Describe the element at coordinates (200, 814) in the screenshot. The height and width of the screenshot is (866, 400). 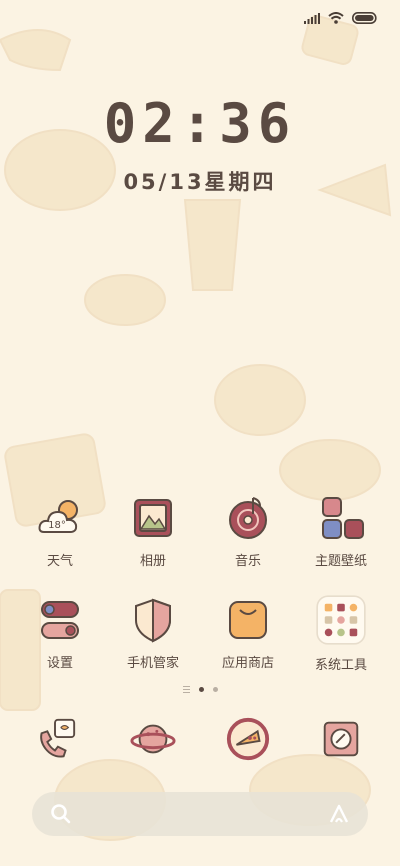
I see `search-bar` at that location.